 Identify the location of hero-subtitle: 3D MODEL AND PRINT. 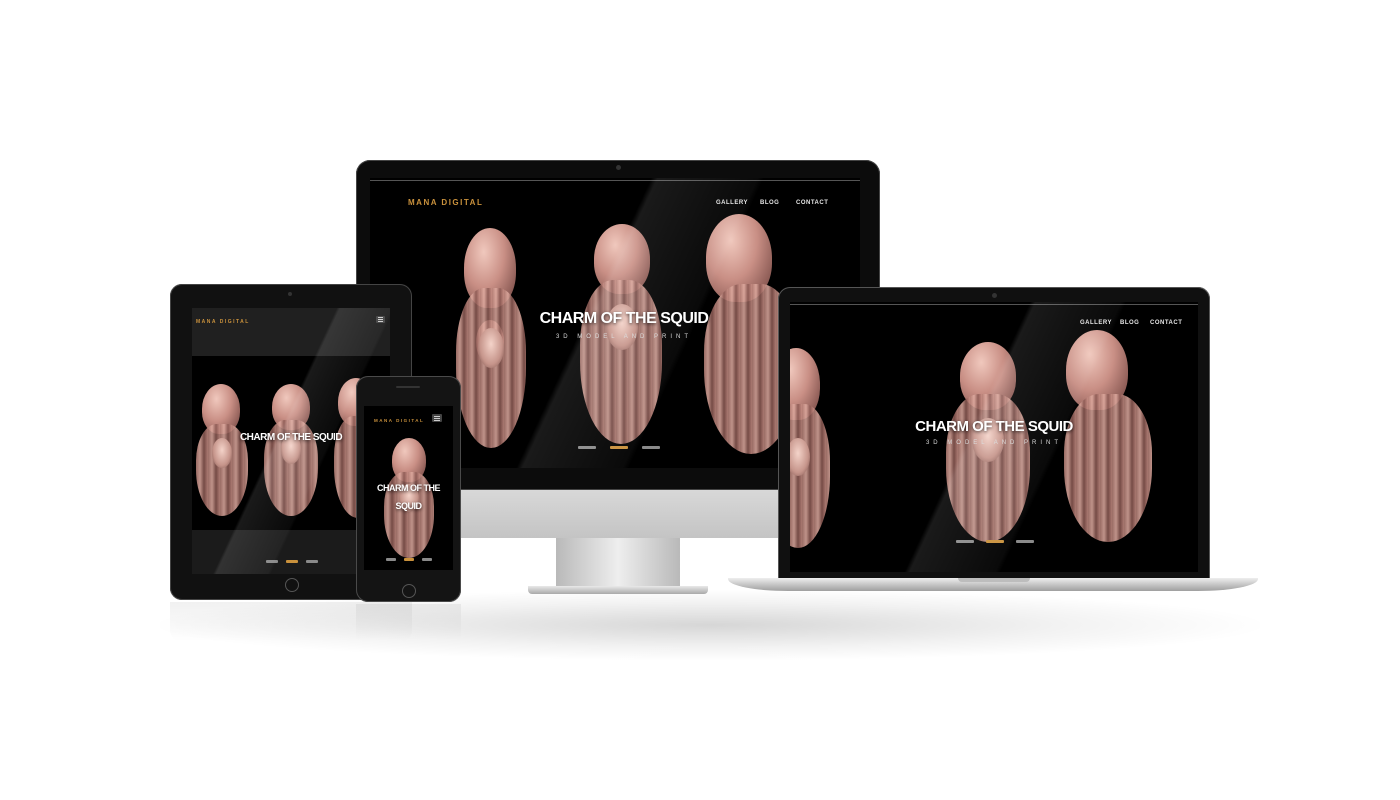
(994, 443).